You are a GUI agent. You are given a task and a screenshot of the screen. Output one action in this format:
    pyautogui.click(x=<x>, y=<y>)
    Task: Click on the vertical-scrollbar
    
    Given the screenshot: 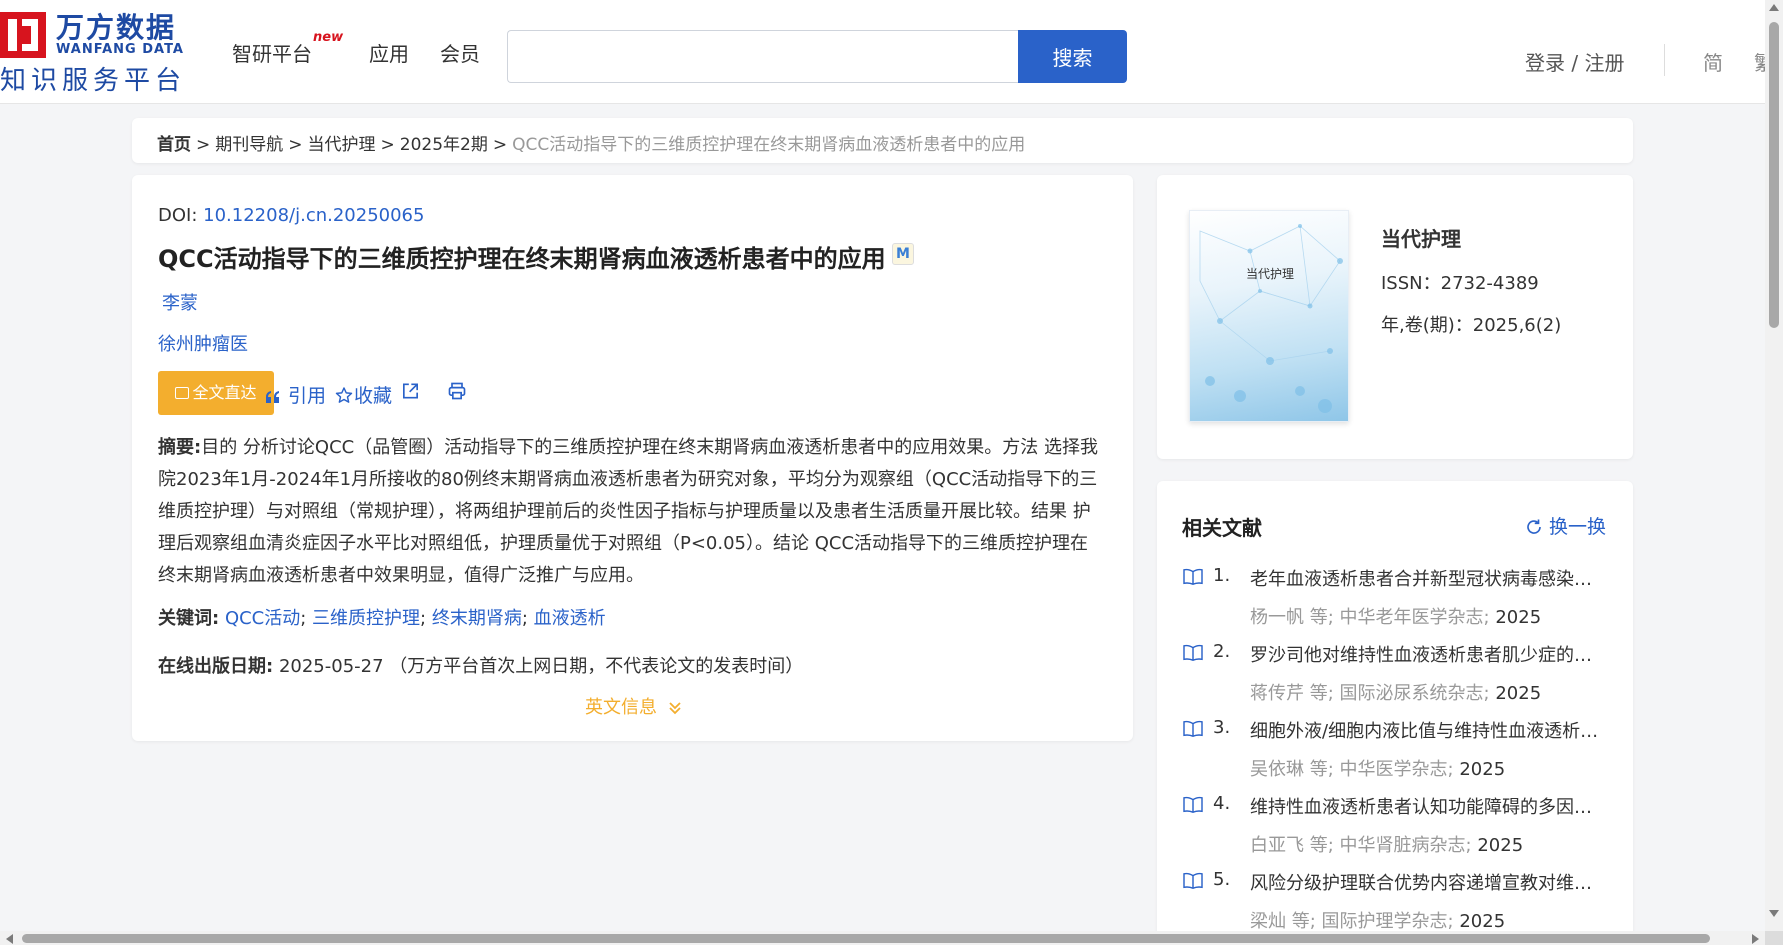 What is the action you would take?
    pyautogui.click(x=1774, y=465)
    